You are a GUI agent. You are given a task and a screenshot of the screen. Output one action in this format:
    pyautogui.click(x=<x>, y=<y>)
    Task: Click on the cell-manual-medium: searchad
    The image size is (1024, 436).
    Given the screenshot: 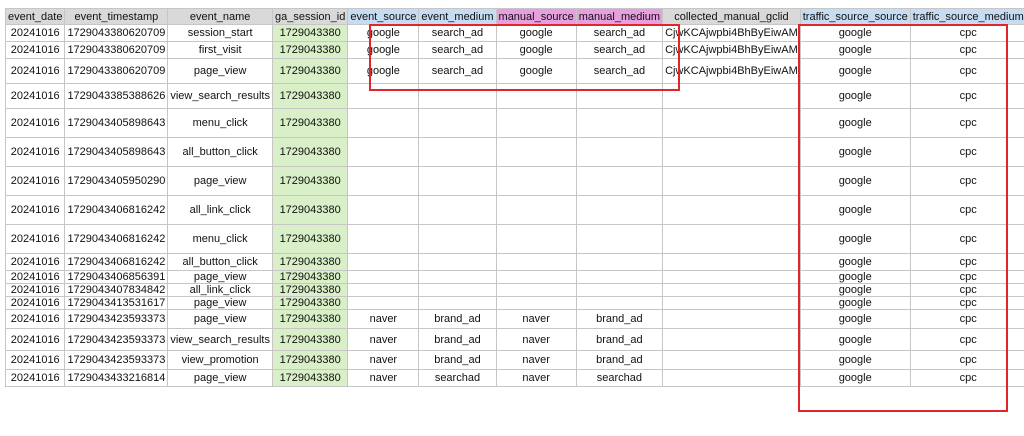 What is the action you would take?
    pyautogui.click(x=619, y=378)
    